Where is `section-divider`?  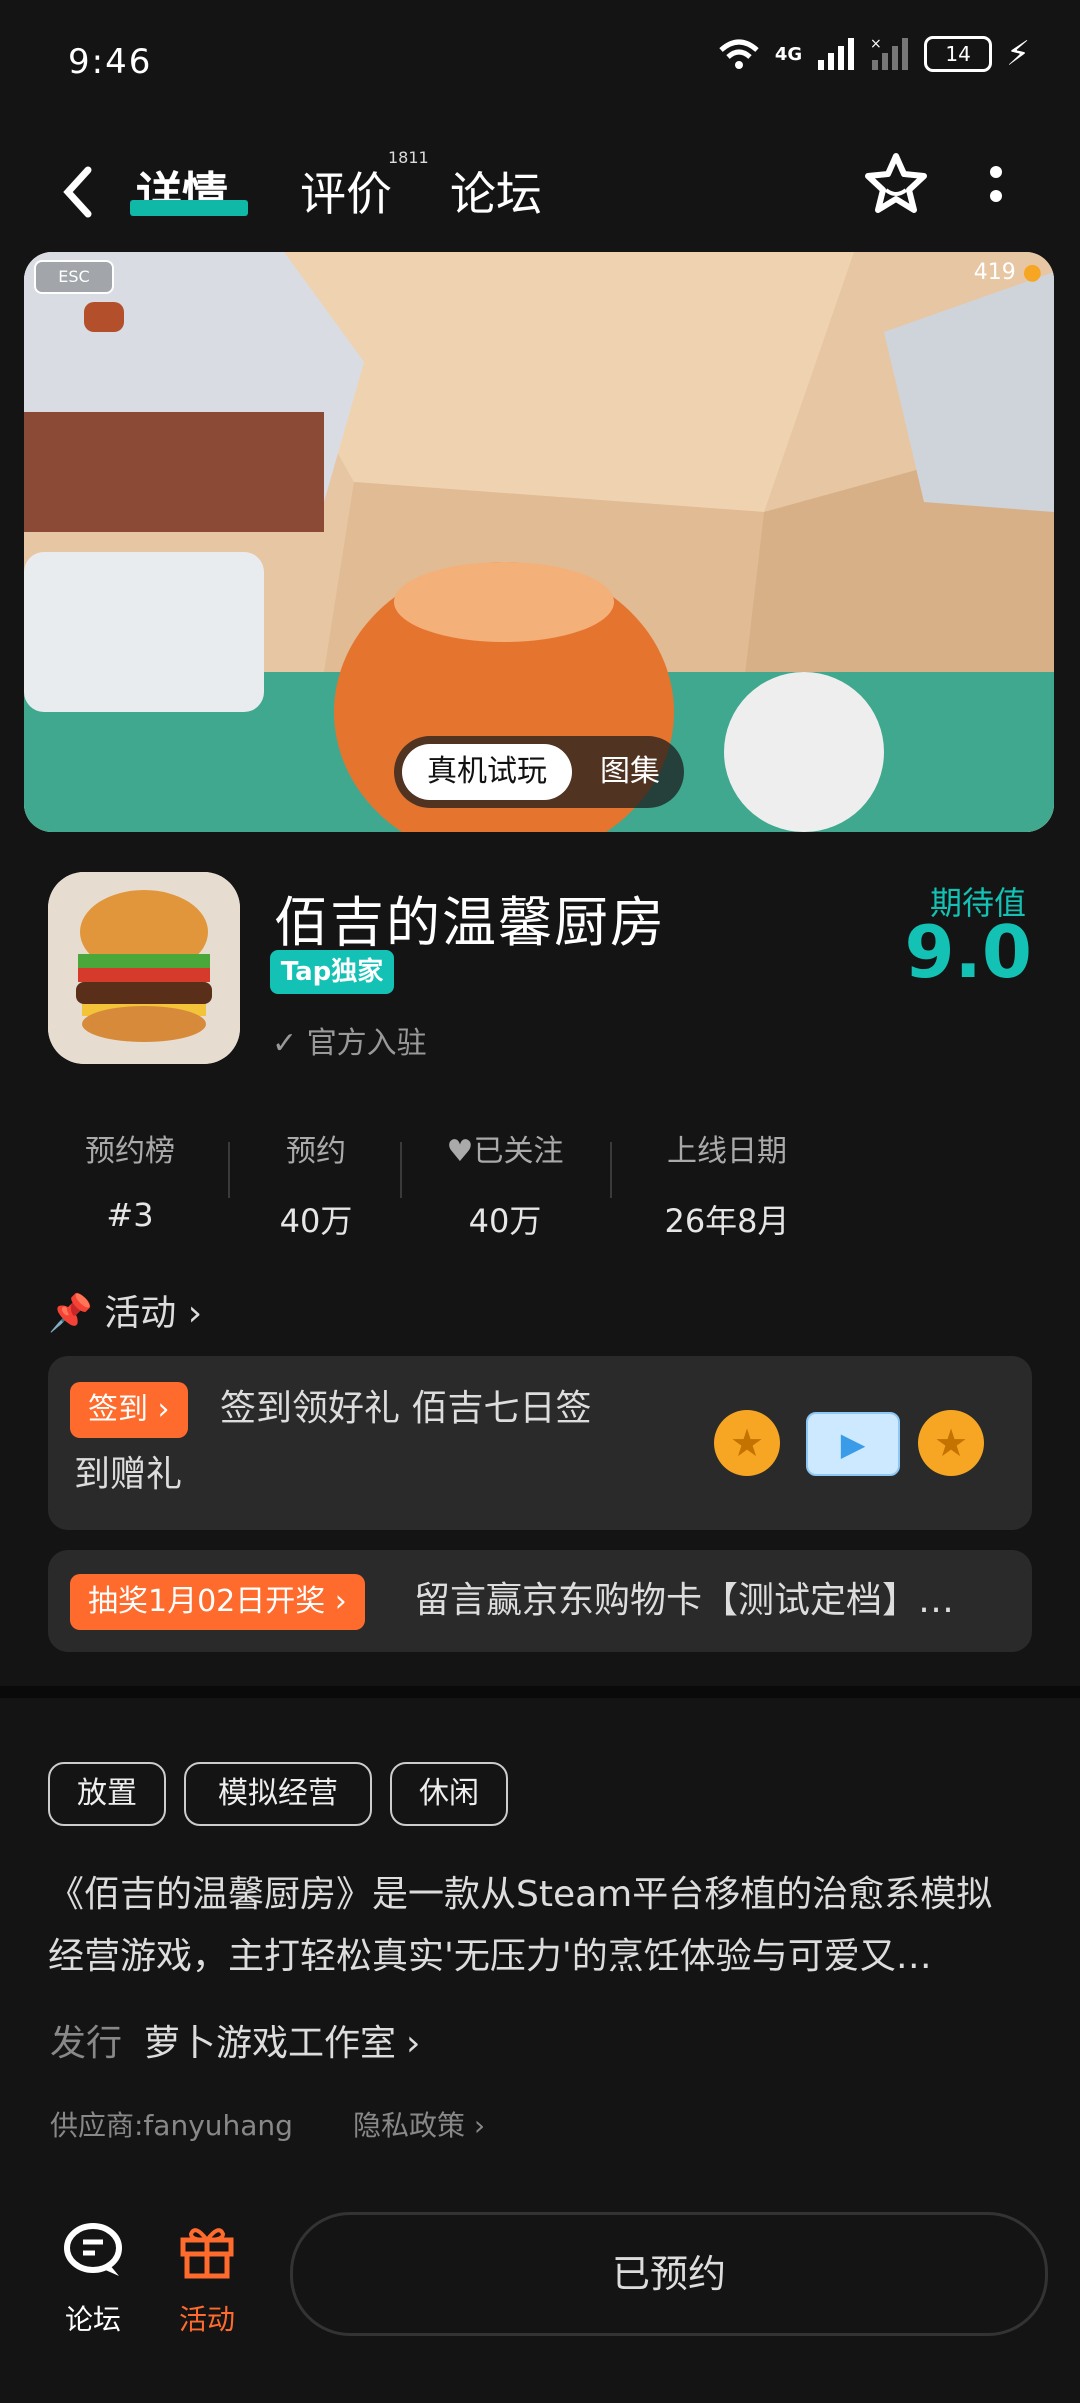
section-divider is located at coordinates (540, 1692).